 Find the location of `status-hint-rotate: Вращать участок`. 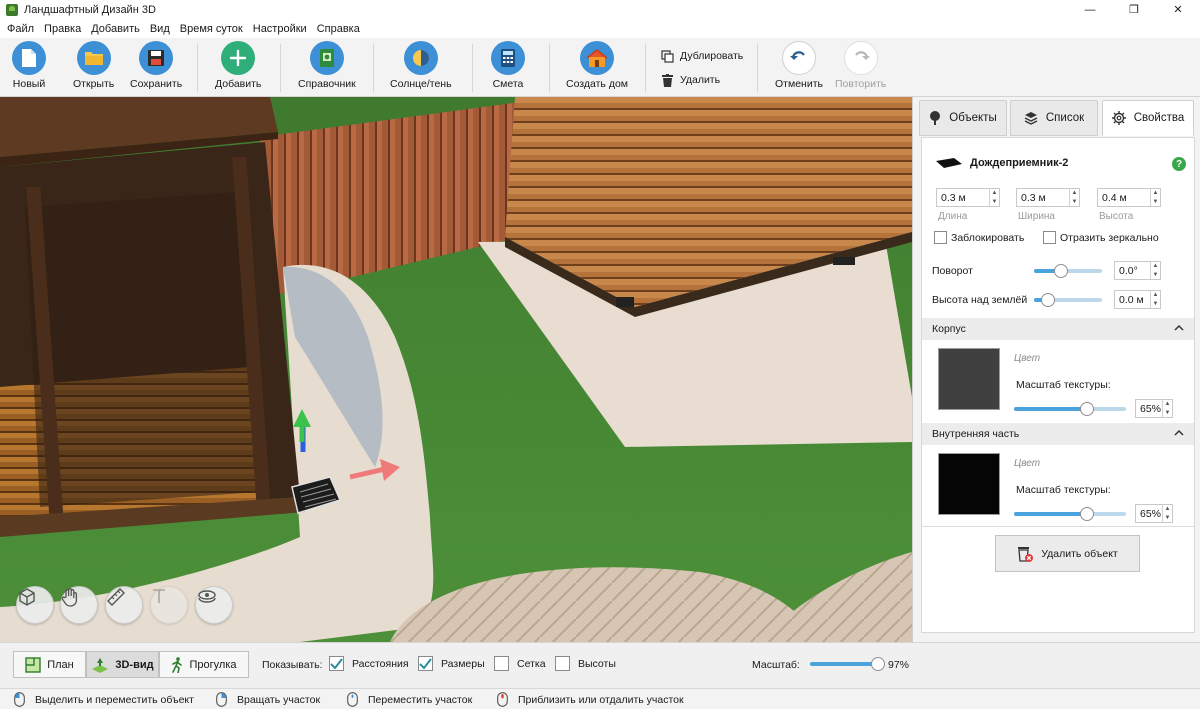

status-hint-rotate: Вращать участок is located at coordinates (268, 699).